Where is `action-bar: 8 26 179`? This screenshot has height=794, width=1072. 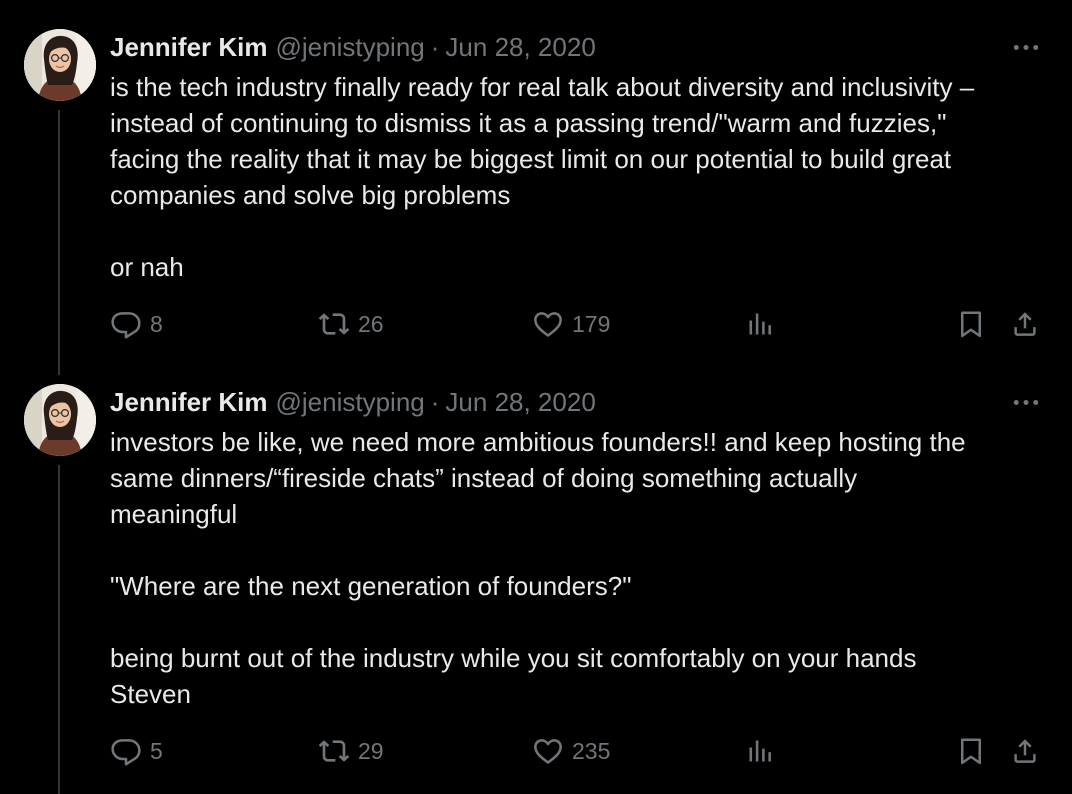 action-bar: 8 26 179 is located at coordinates (580, 324).